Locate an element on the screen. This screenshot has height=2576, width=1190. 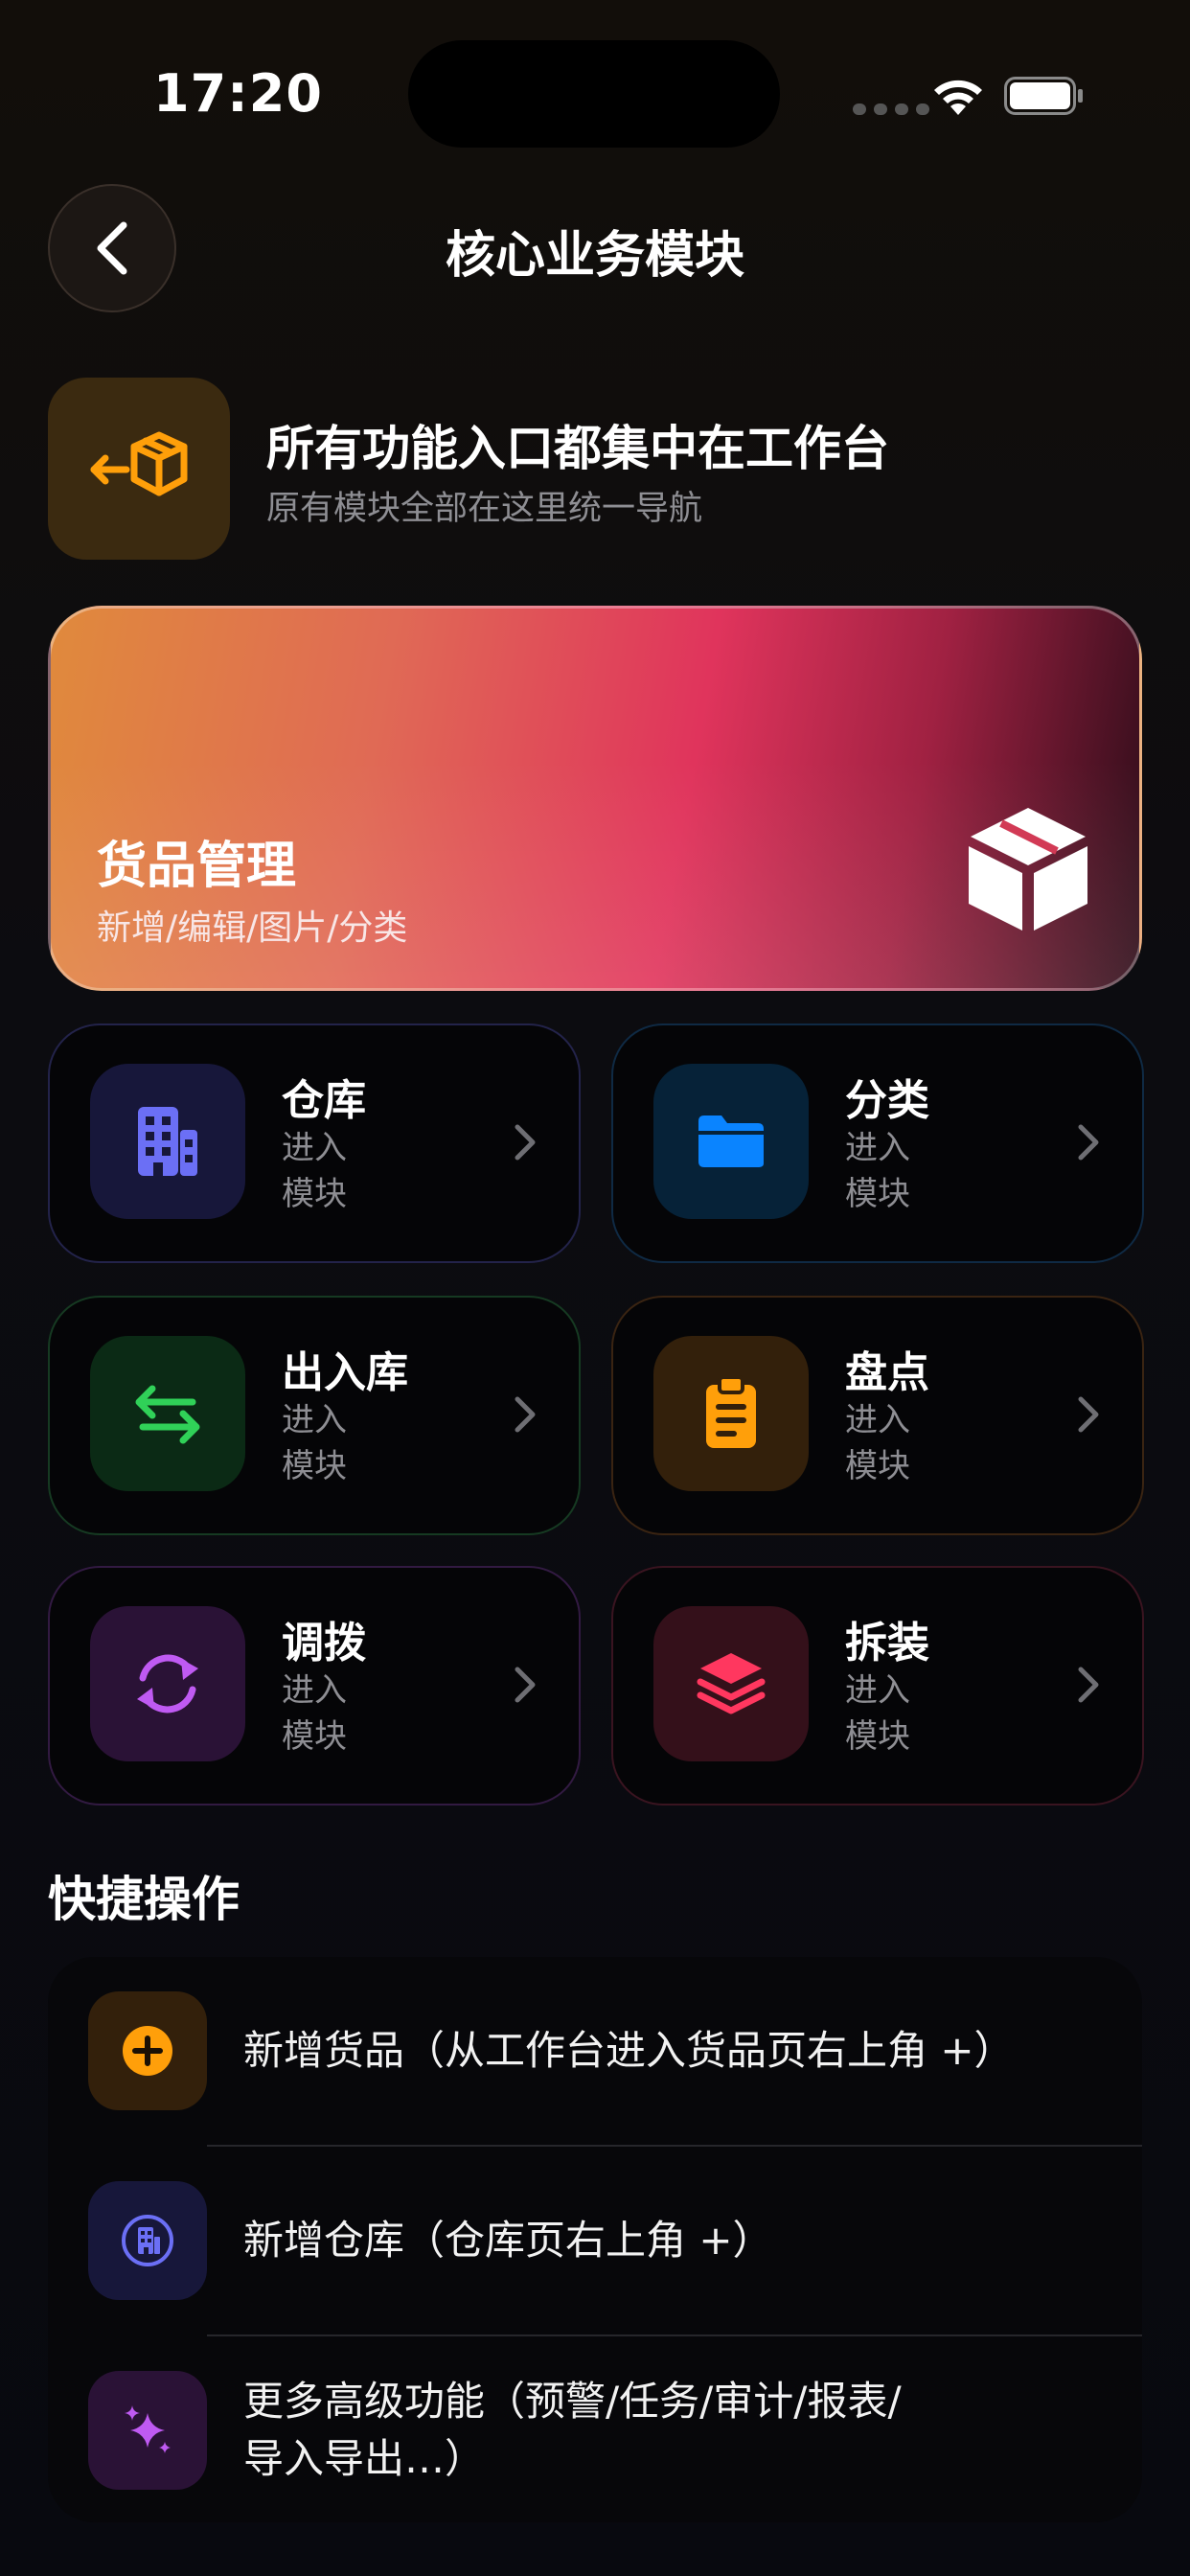
quick-action-add-goods: 新增货品（从工作台进入货品页右上角 +） is located at coordinates (595, 2051).